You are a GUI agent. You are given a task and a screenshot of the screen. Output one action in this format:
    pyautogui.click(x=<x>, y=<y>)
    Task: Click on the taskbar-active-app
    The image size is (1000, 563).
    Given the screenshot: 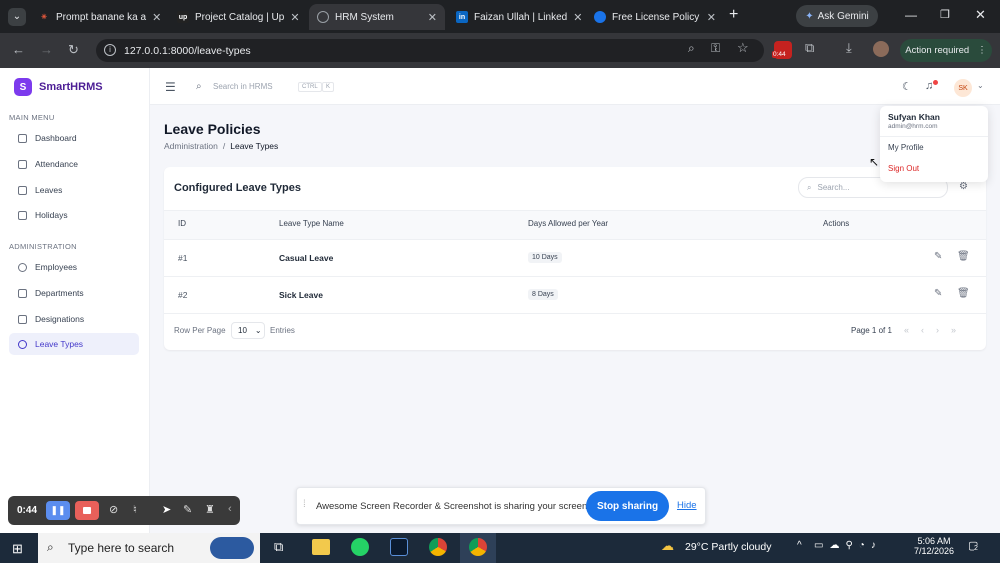 What is the action you would take?
    pyautogui.click(x=478, y=548)
    